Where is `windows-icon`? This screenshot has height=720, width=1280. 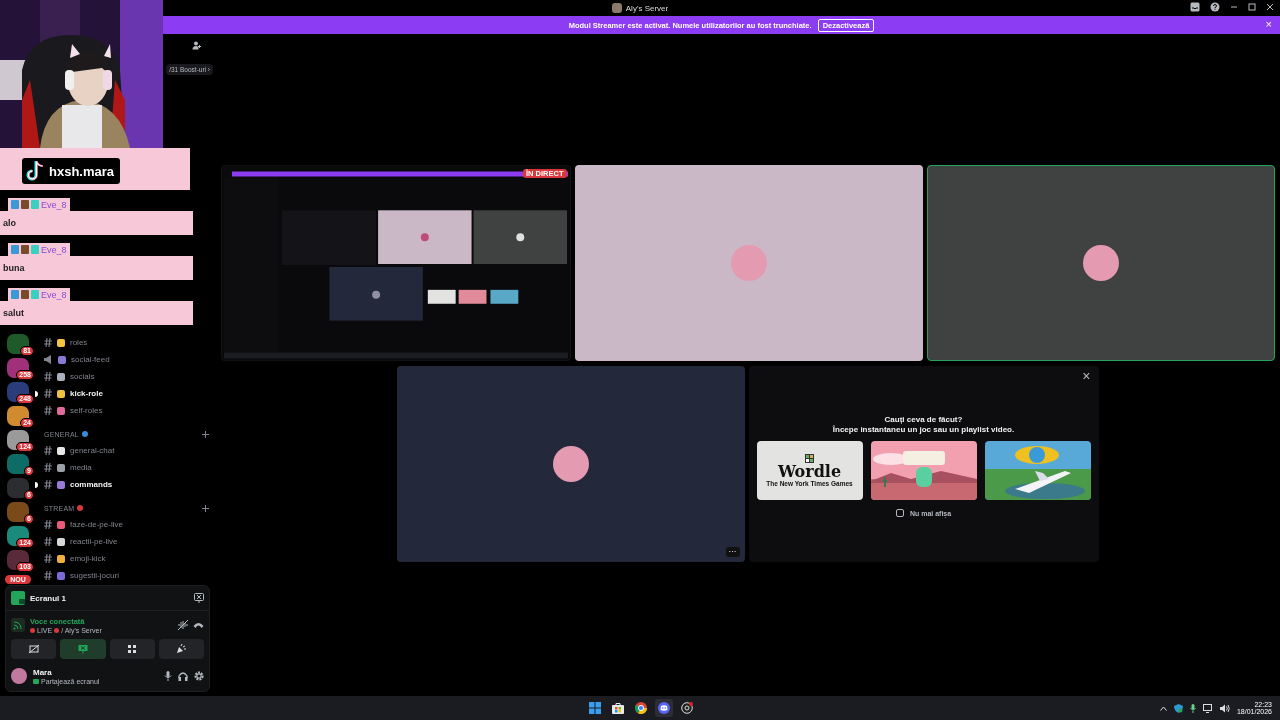 windows-icon is located at coordinates (595, 708).